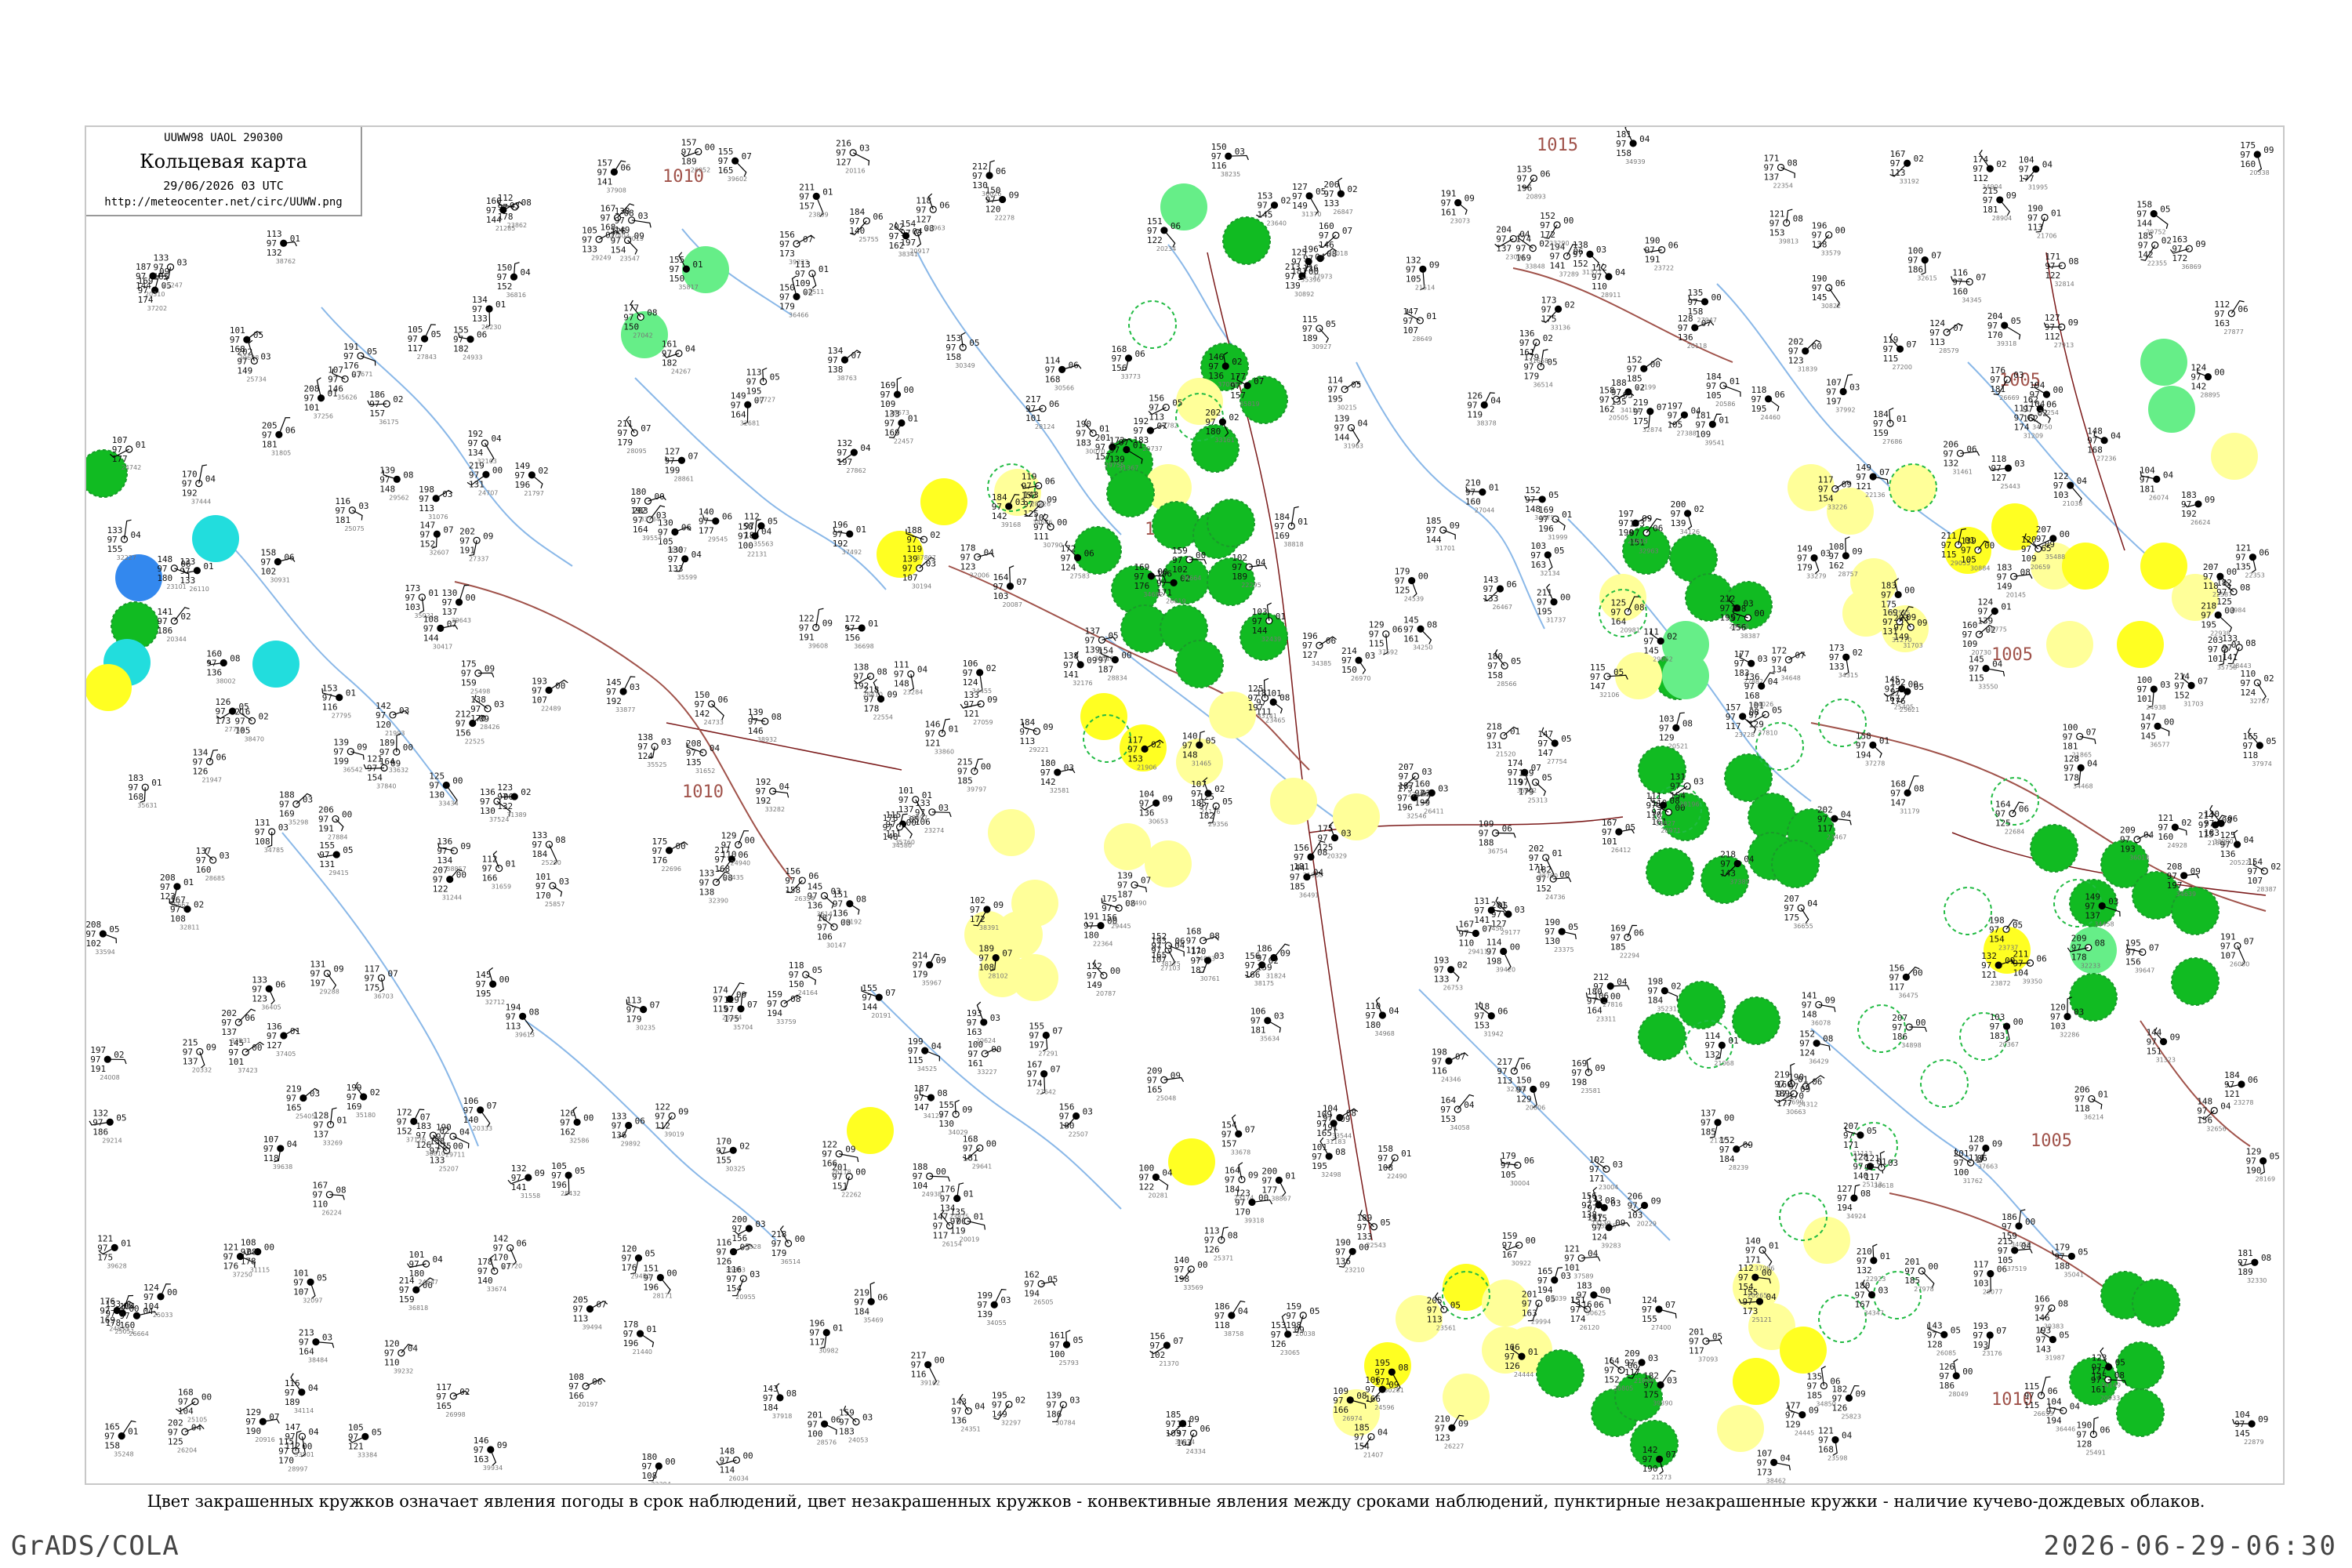 This screenshot has height=1568, width=2352. What do you see at coordinates (827, 1443) in the screenshot?
I see `svg-text: 28576` at bounding box center [827, 1443].